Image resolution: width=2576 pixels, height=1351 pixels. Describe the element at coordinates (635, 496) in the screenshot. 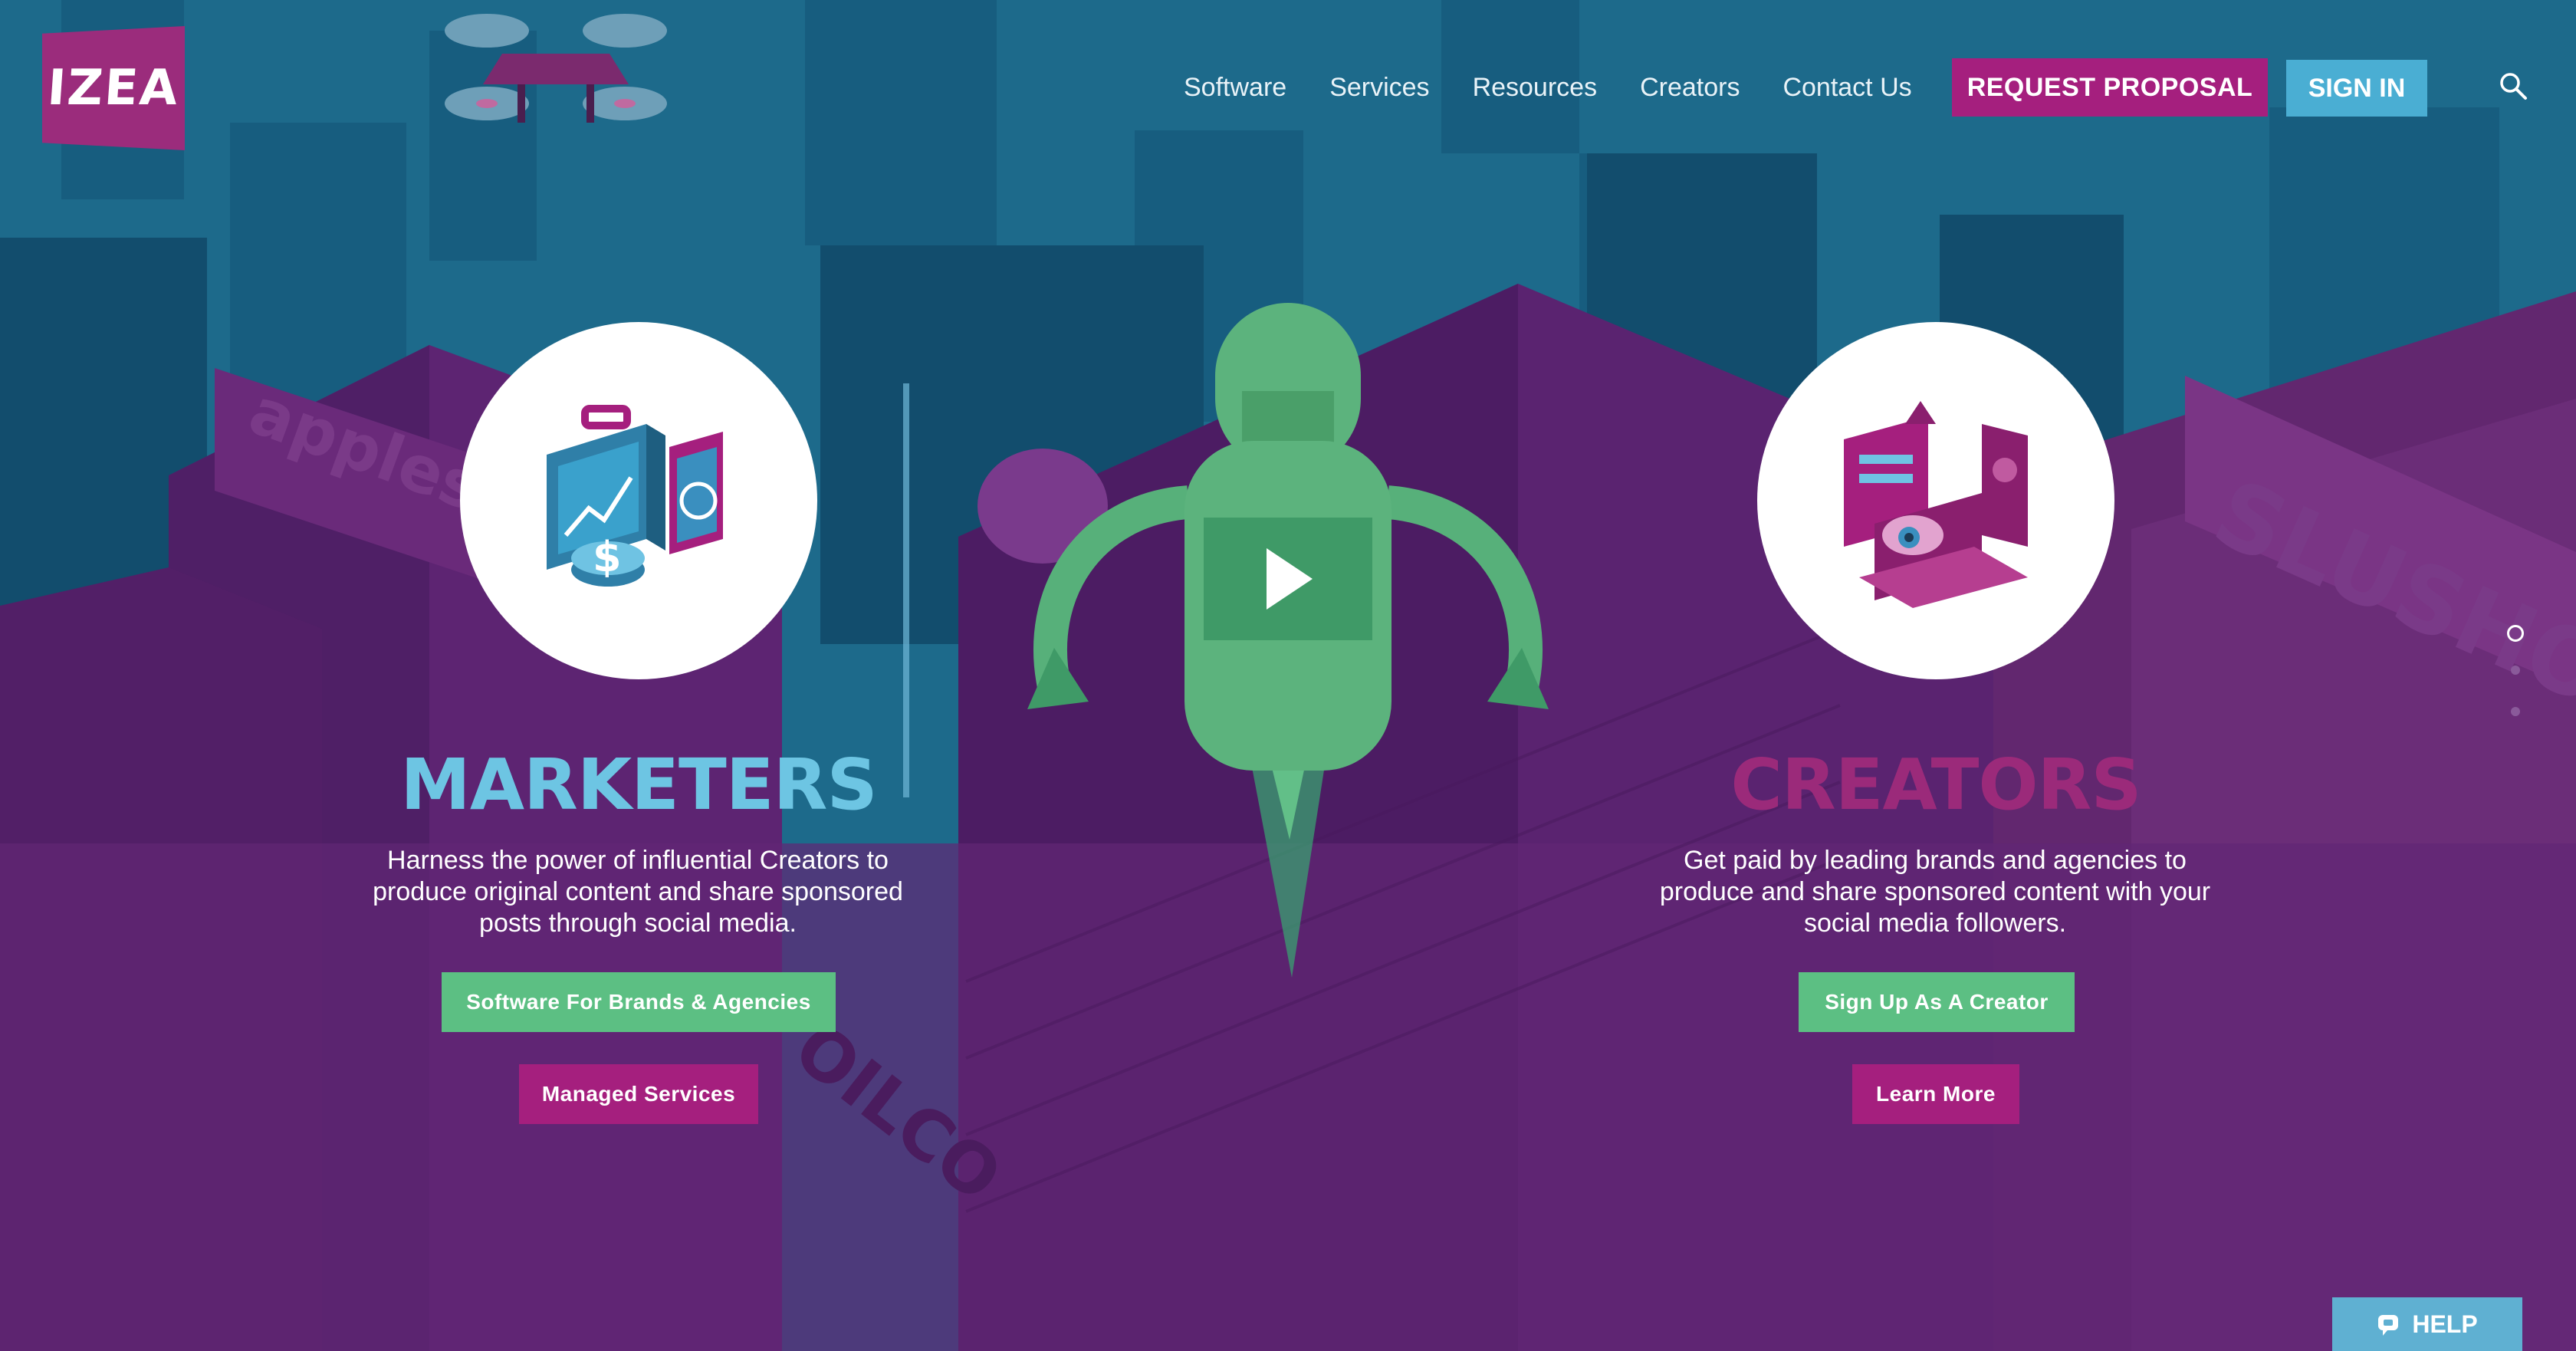

I see `briefcase-chart-icon: $` at that location.